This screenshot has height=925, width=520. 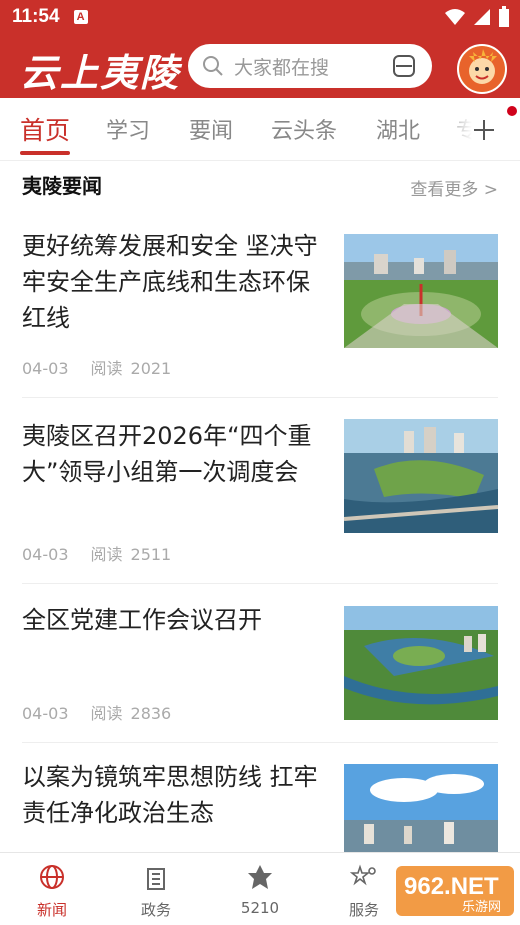 I want to click on news-meta: 04-03 阅读 2021, so click(x=107, y=367).